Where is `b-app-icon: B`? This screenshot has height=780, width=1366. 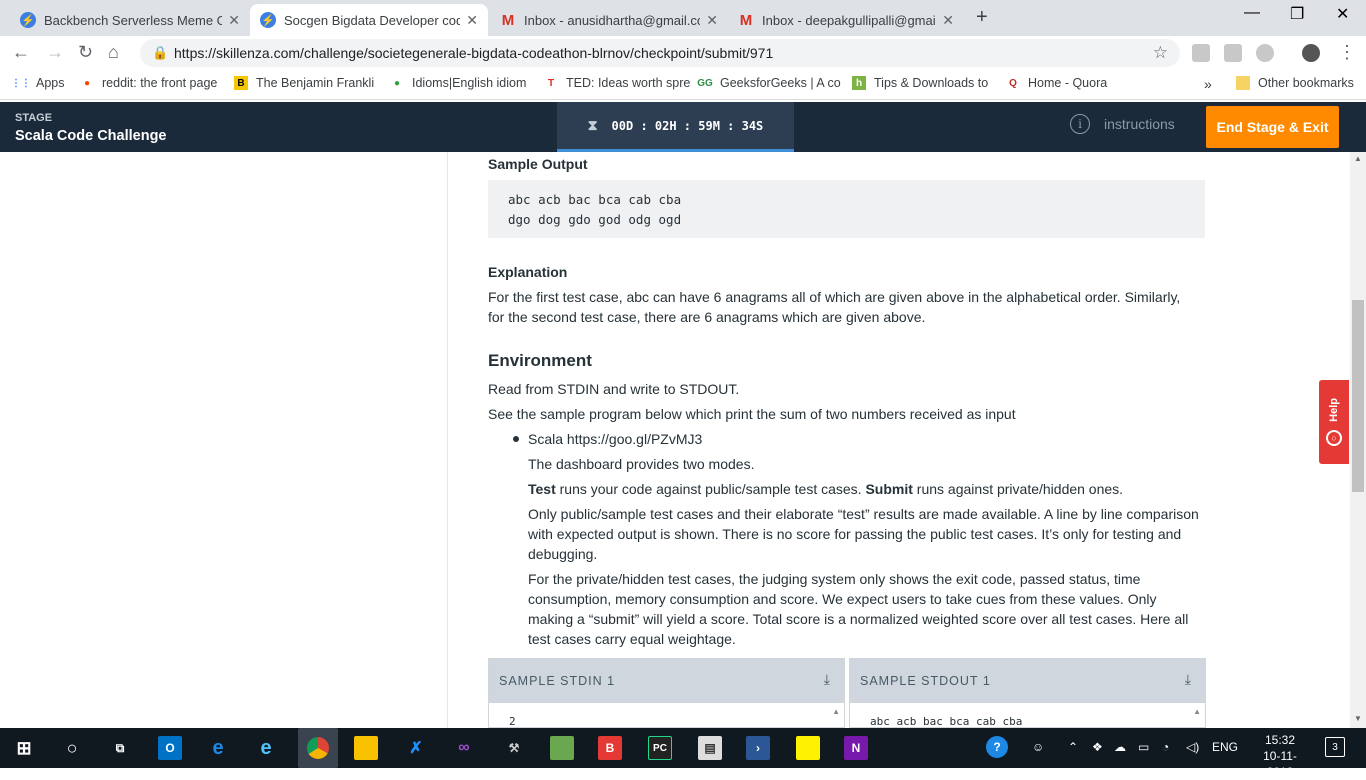 b-app-icon: B is located at coordinates (610, 748).